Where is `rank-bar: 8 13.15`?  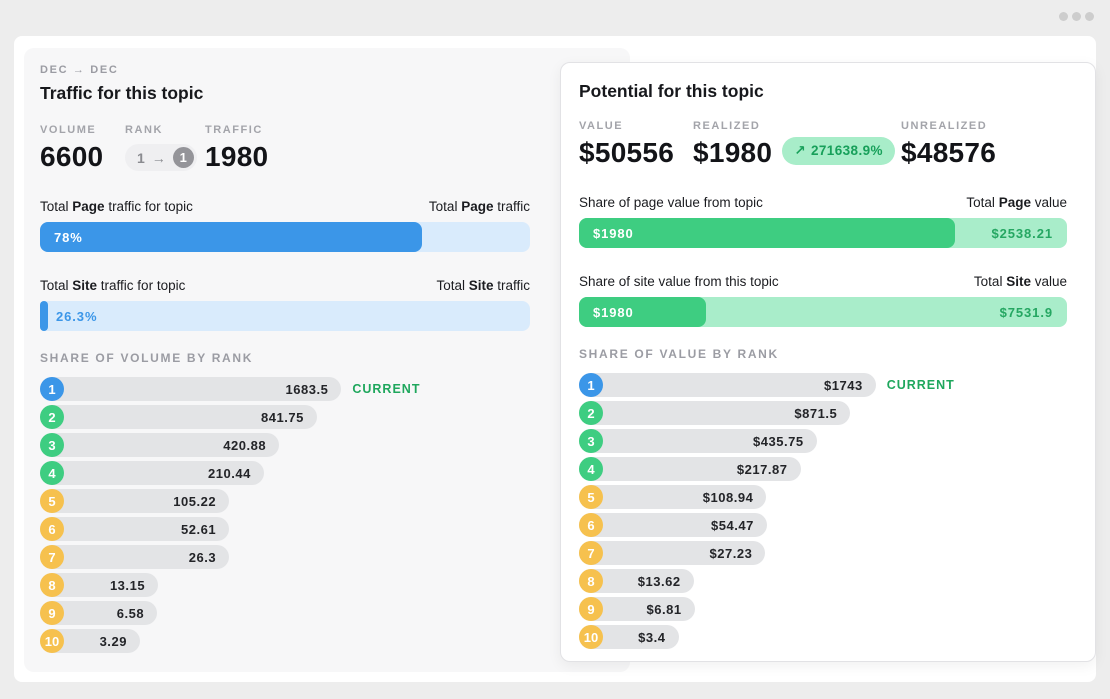
rank-bar: 8 13.15 is located at coordinates (99, 585).